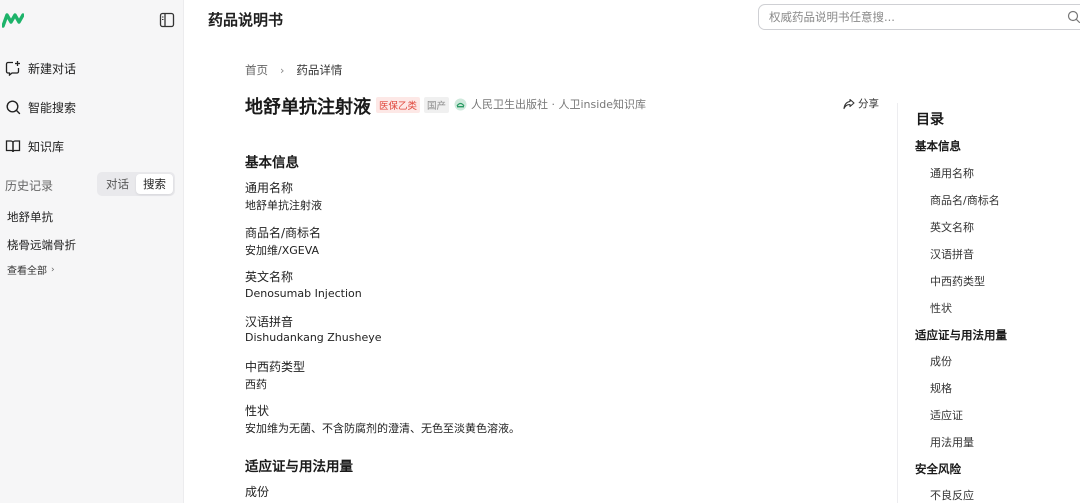 Image resolution: width=1080 pixels, height=503 pixels. I want to click on history-item: 地舒单抗, so click(30, 217).